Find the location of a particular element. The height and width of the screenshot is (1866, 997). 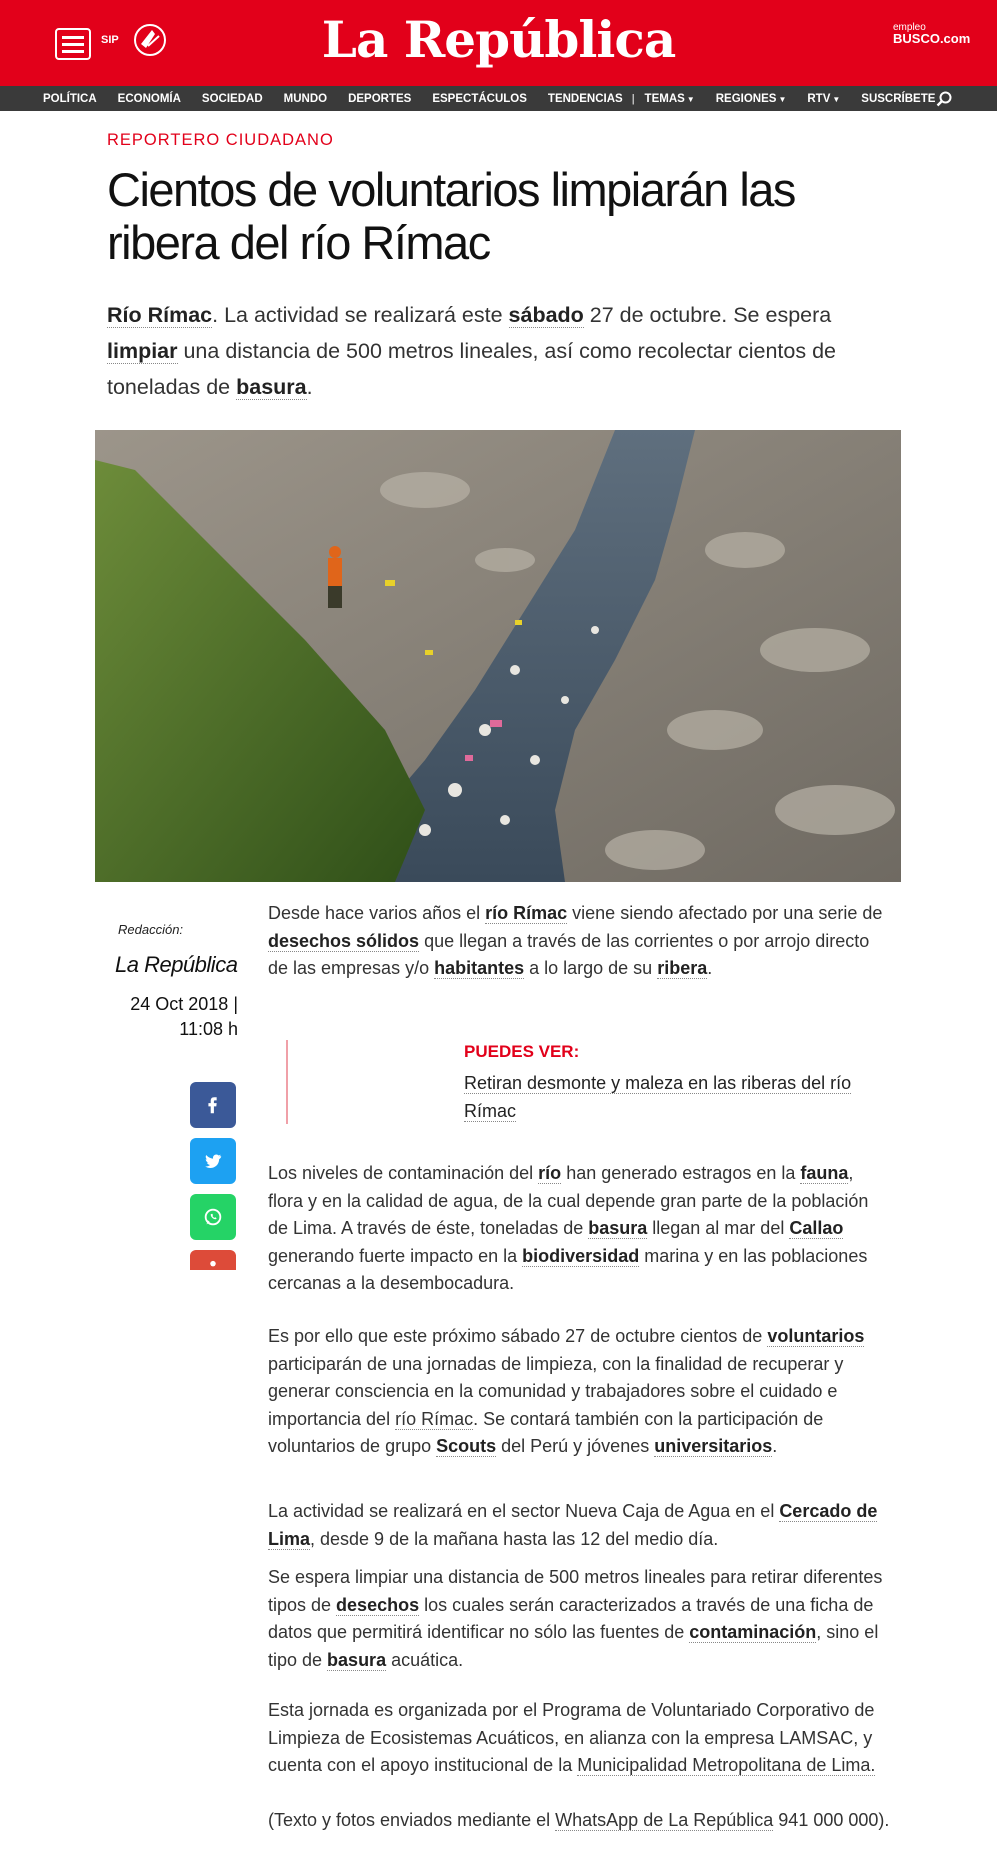

empleo-busco-logo: empleo BUSCO.com is located at coordinates (932, 34).